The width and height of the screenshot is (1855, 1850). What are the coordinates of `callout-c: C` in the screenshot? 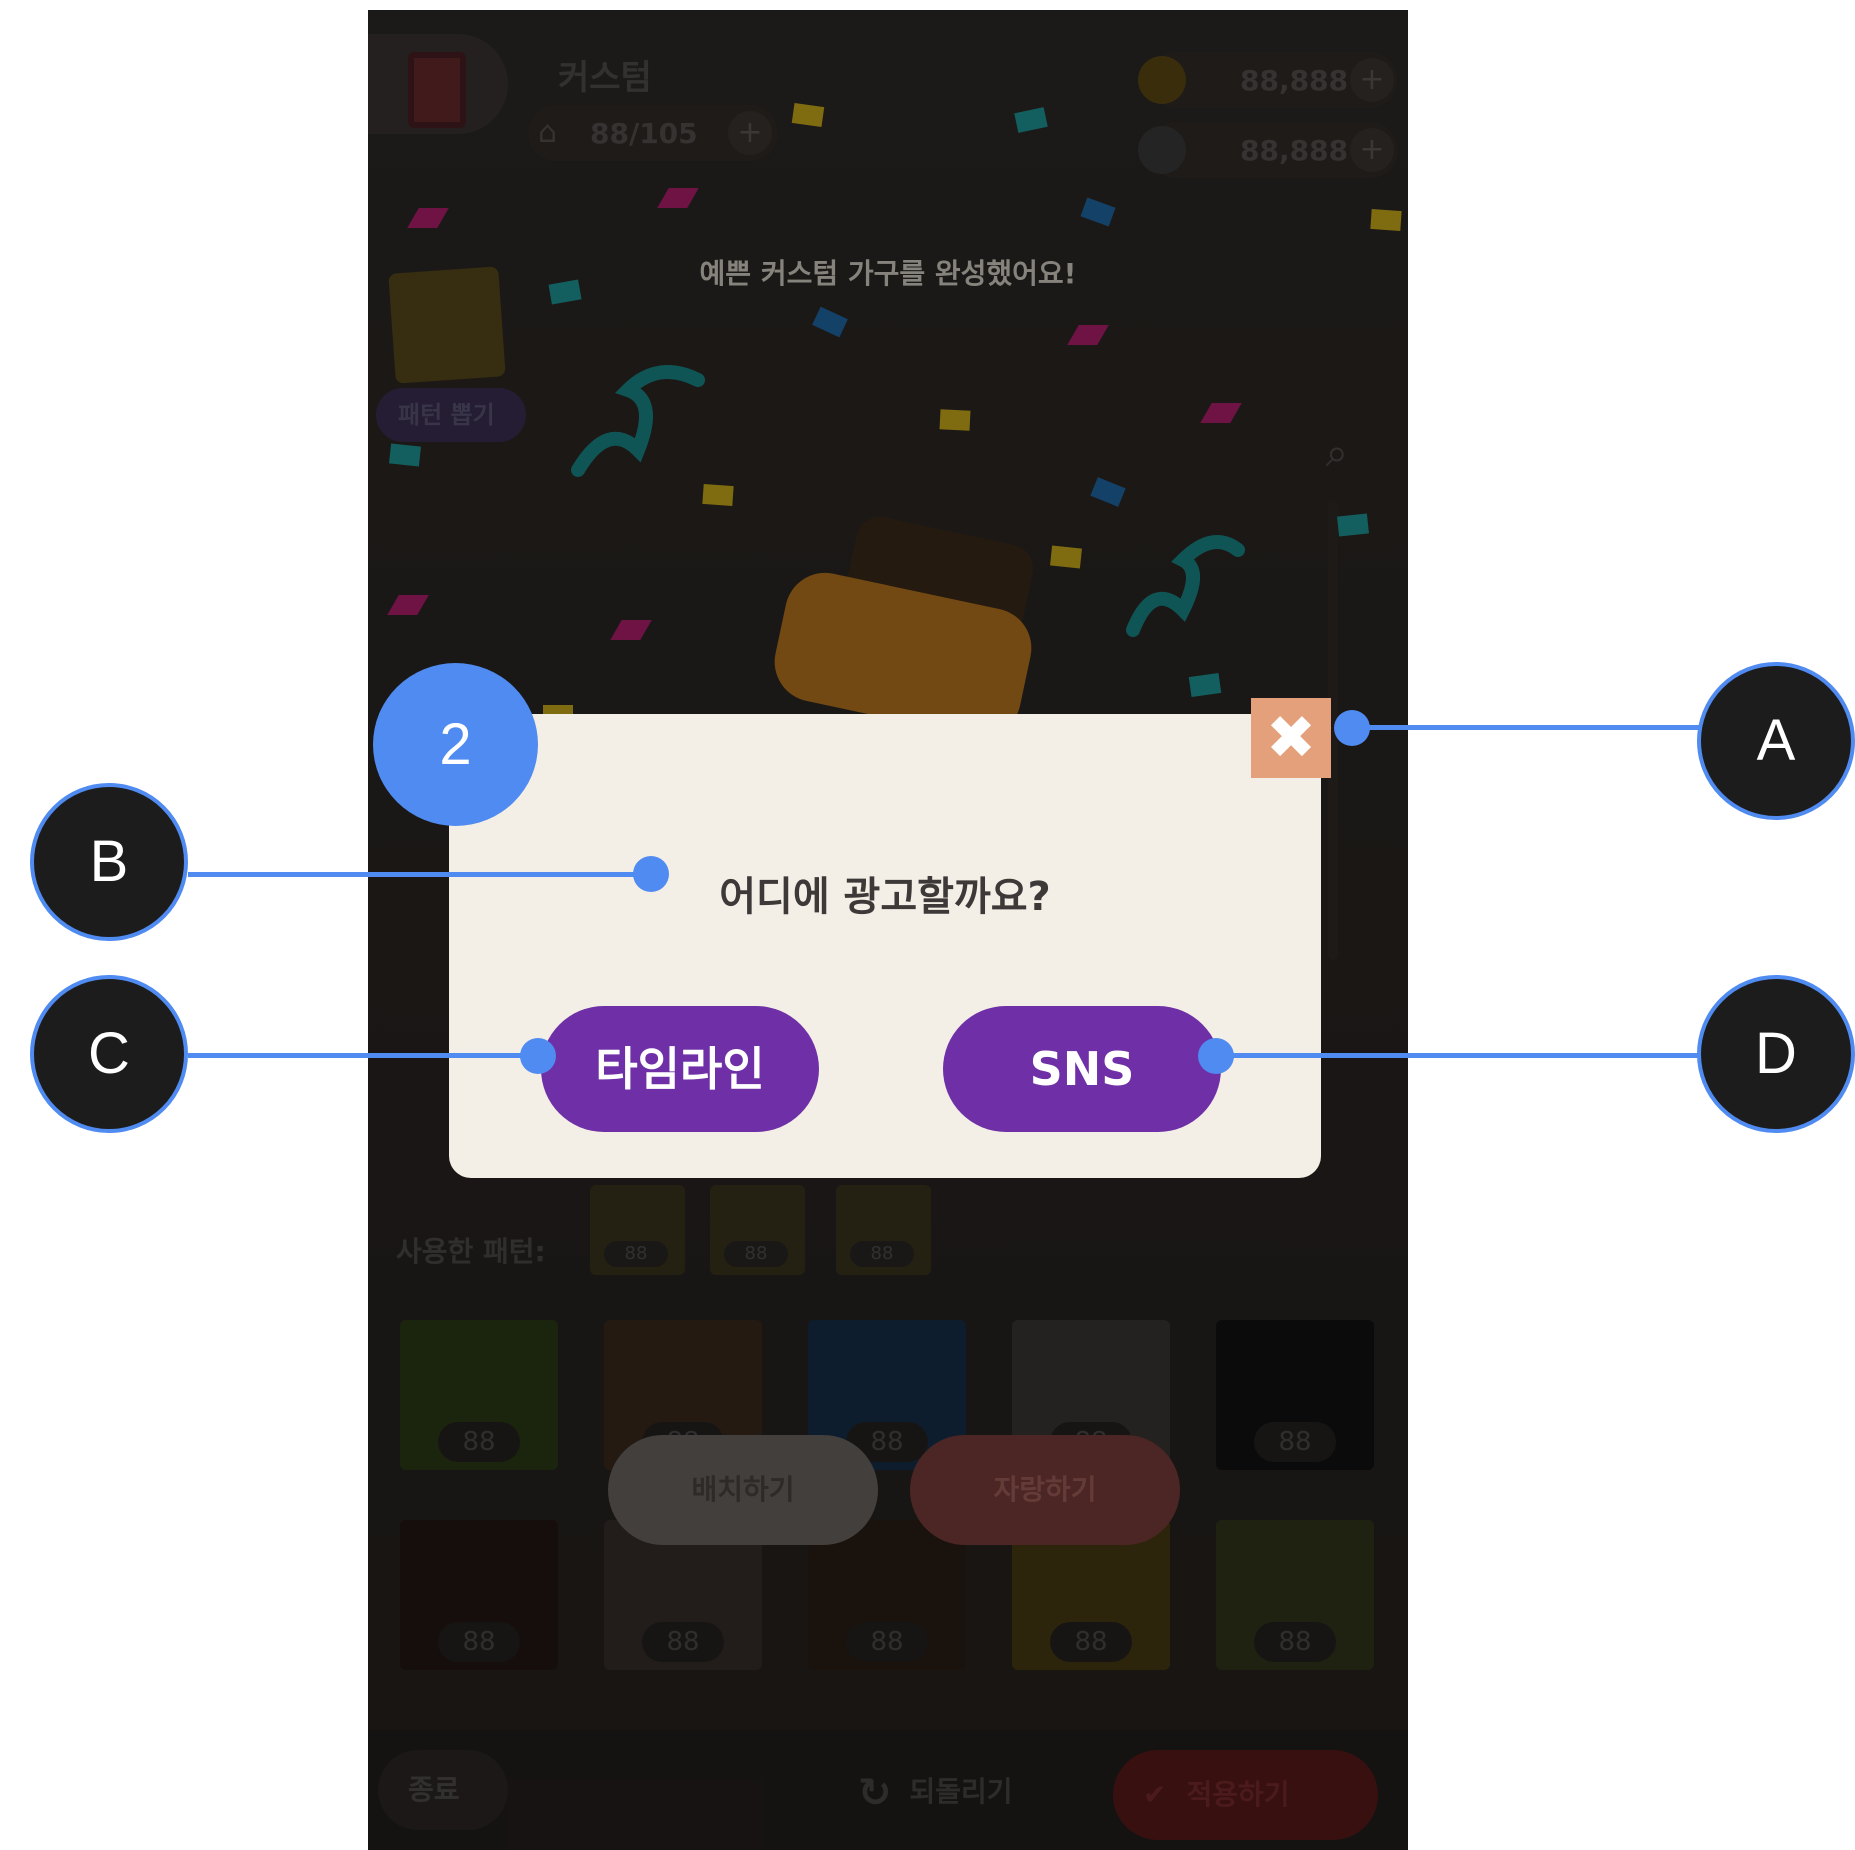 It's located at (109, 1054).